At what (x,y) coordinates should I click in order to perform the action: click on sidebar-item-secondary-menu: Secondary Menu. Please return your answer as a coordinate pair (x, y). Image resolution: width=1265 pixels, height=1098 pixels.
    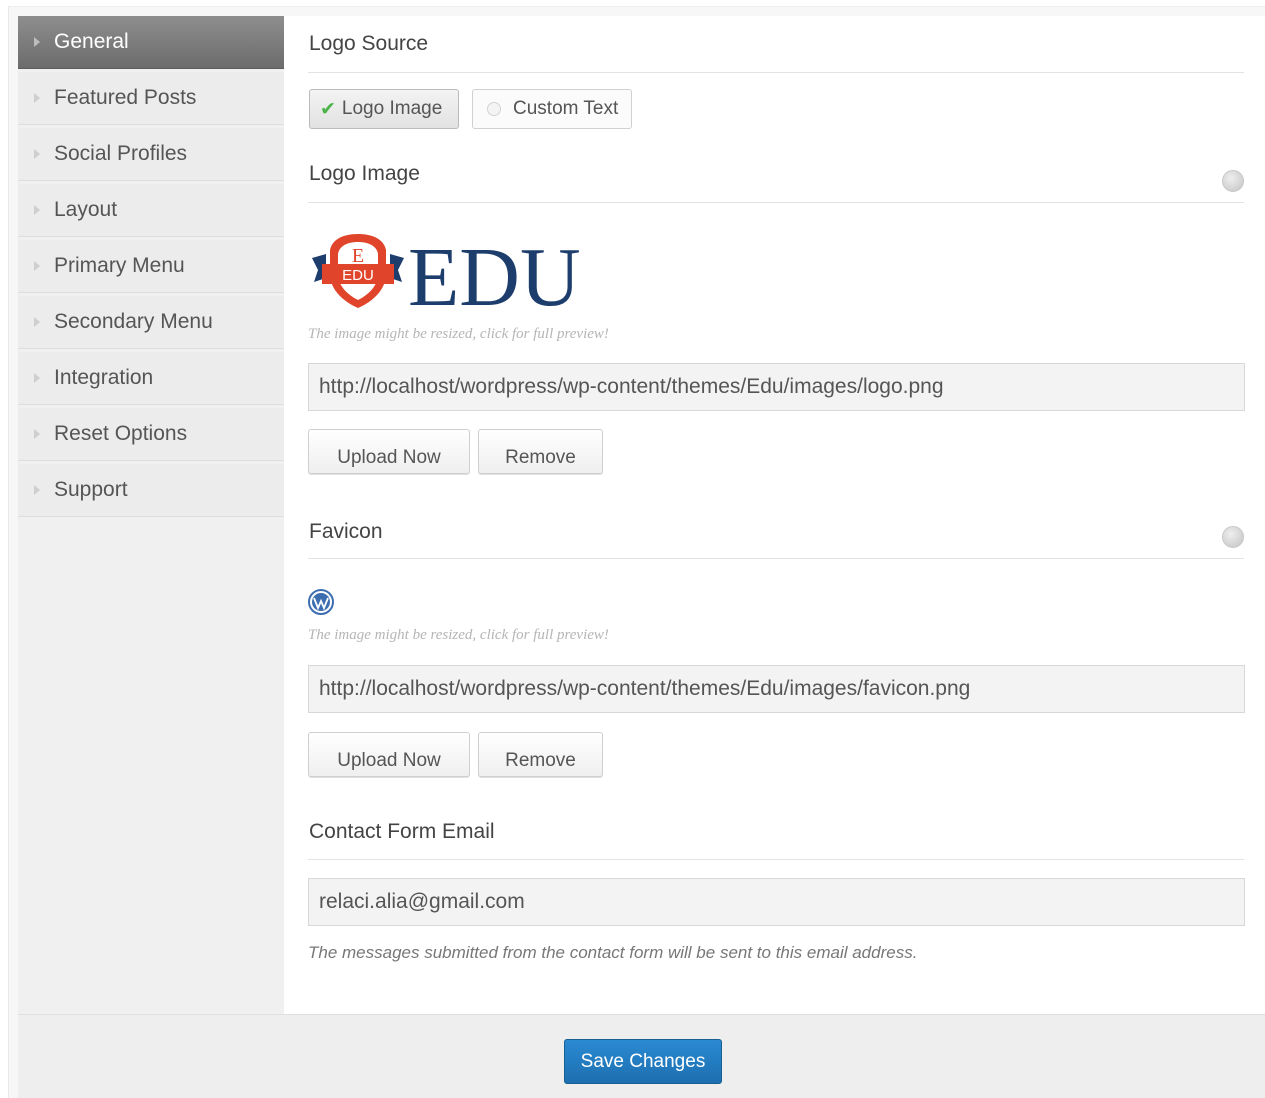
    Looking at the image, I should click on (151, 322).